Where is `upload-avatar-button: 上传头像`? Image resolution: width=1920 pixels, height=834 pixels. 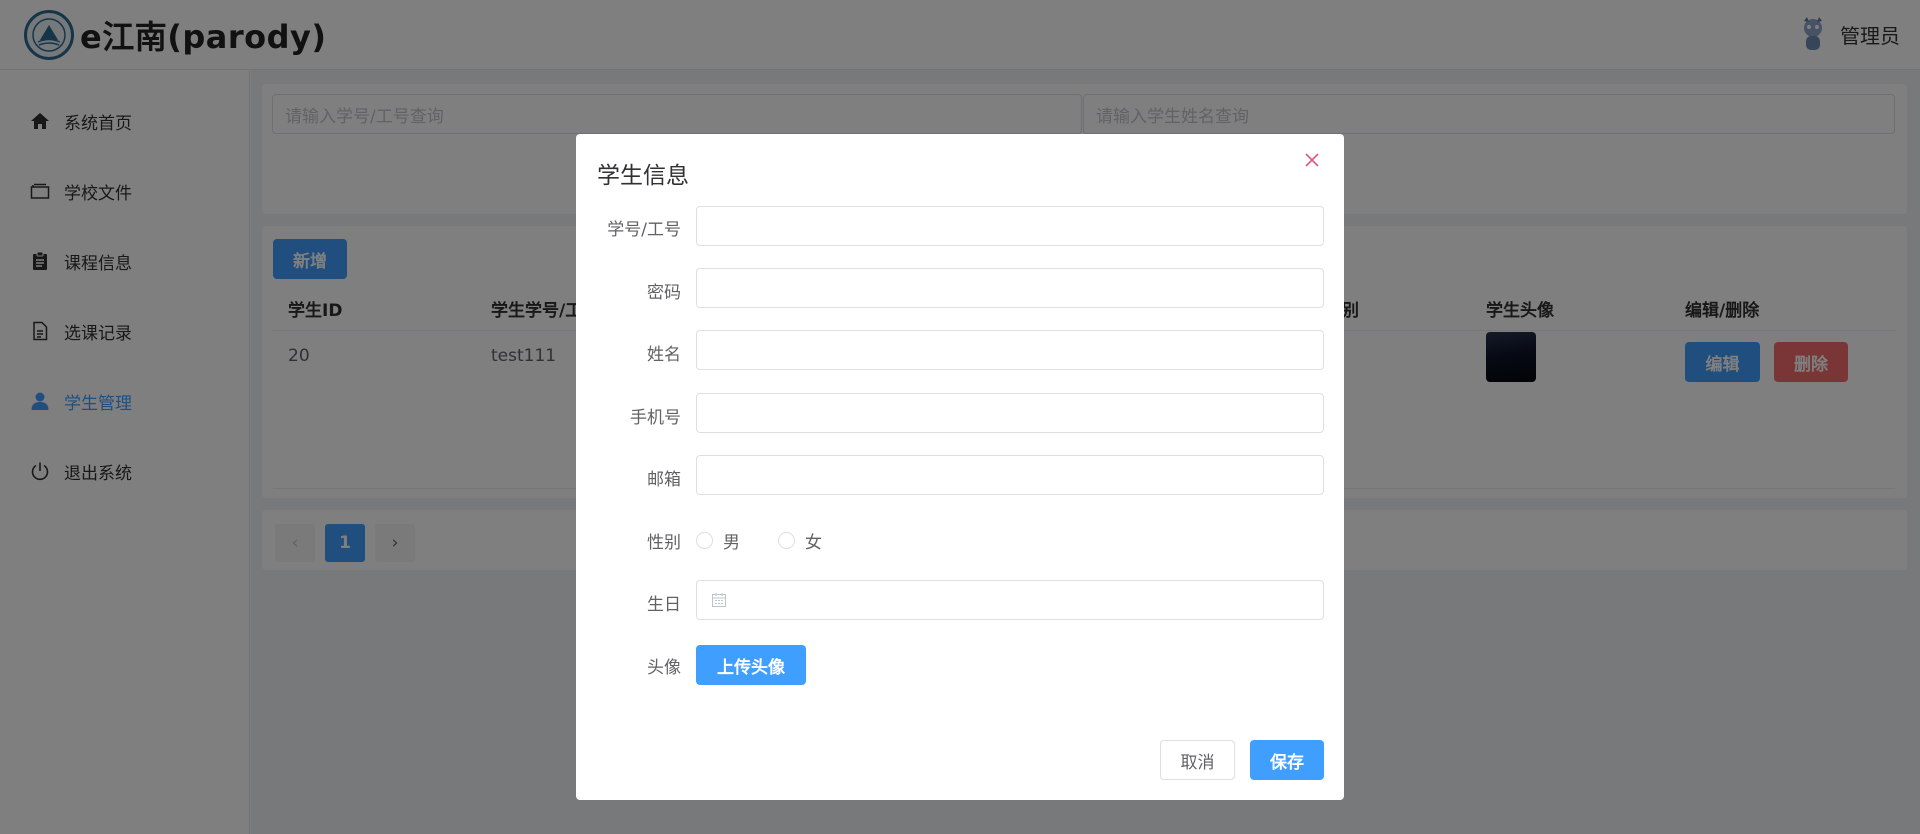 upload-avatar-button: 上传头像 is located at coordinates (751, 665).